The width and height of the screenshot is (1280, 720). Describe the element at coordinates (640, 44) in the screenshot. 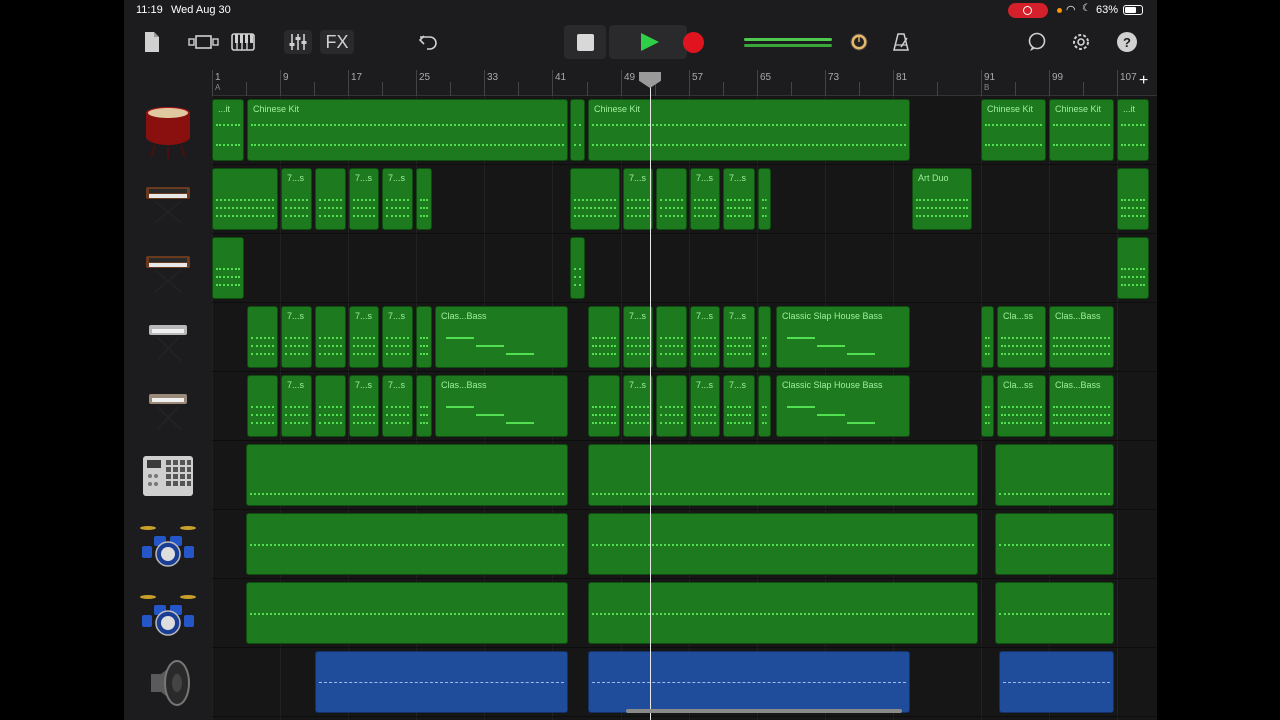

I see `control-bar: FX ?` at that location.